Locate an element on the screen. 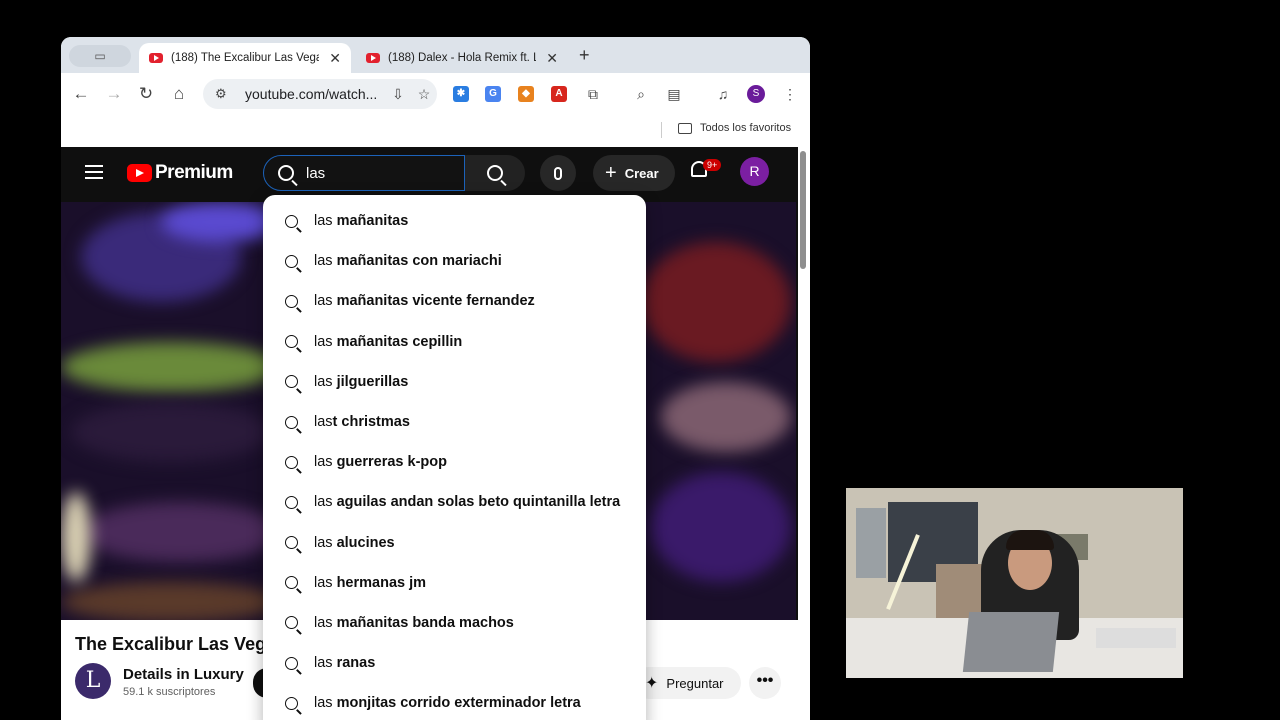  suggestion-item: las alucines is located at coordinates (454, 543).